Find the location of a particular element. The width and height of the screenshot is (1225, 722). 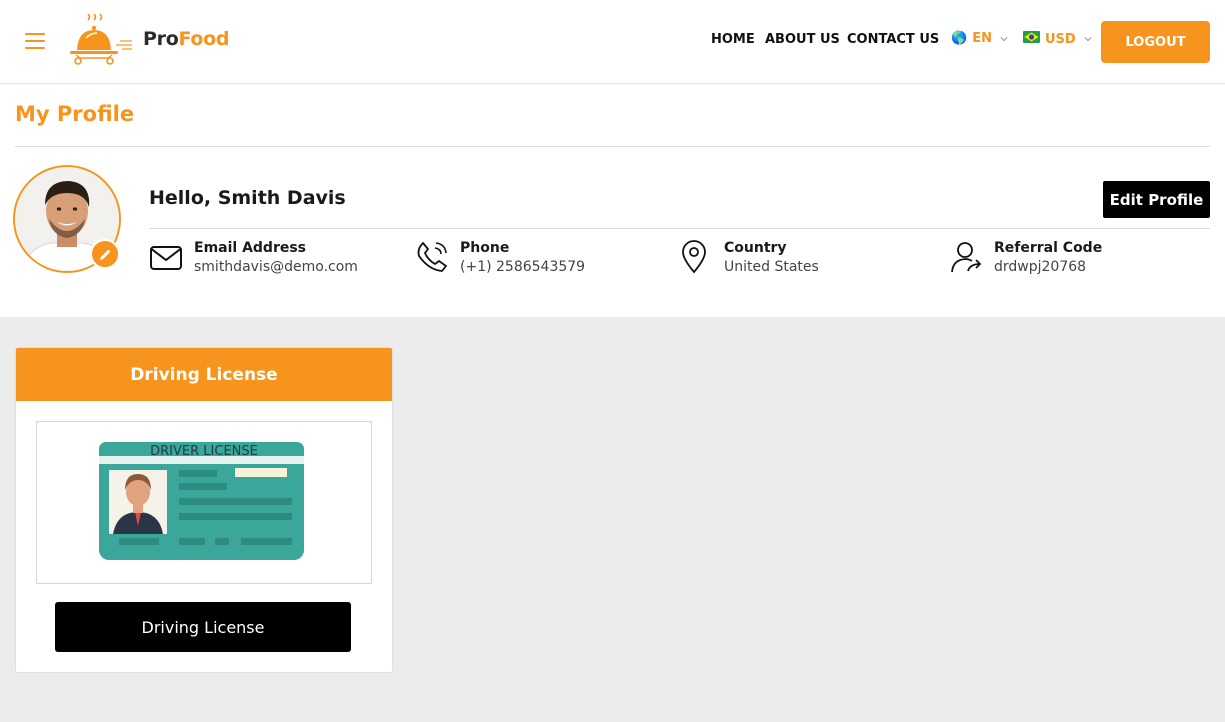

map-pin-icon is located at coordinates (694, 257).